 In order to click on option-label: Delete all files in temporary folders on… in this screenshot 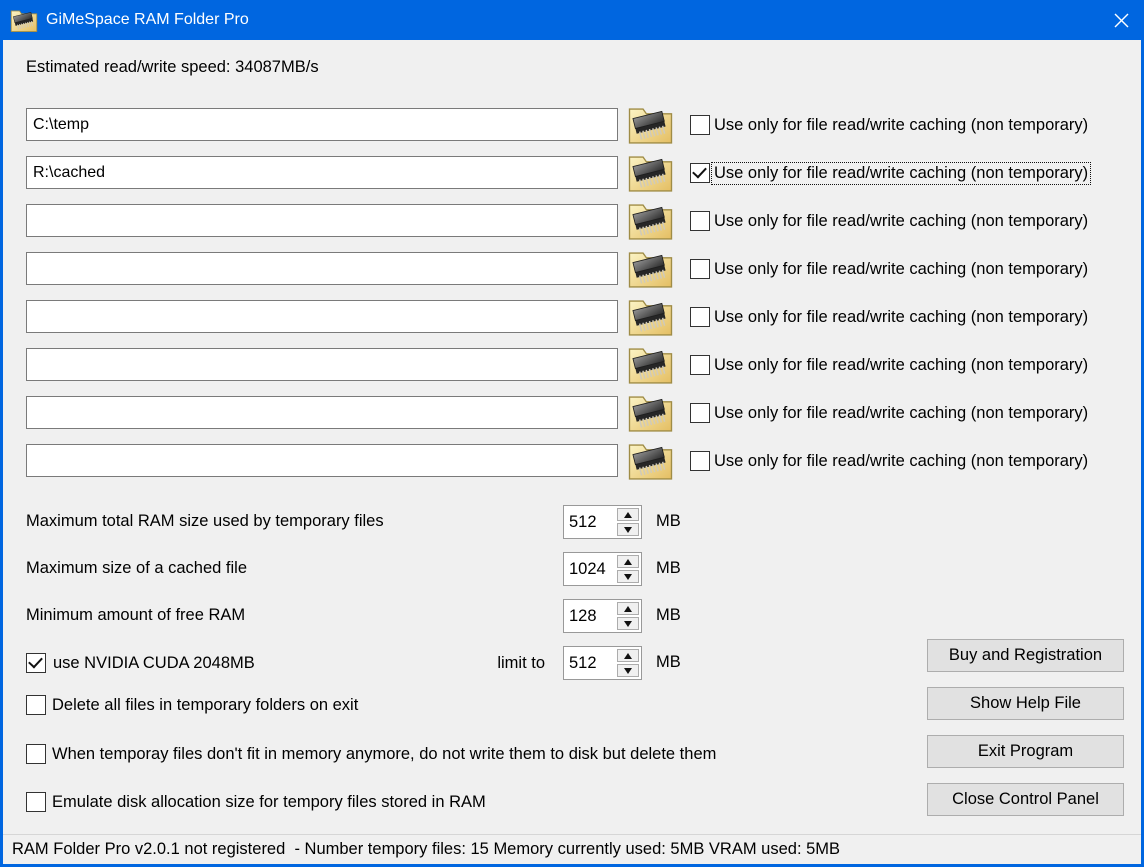, I will do `click(205, 705)`.